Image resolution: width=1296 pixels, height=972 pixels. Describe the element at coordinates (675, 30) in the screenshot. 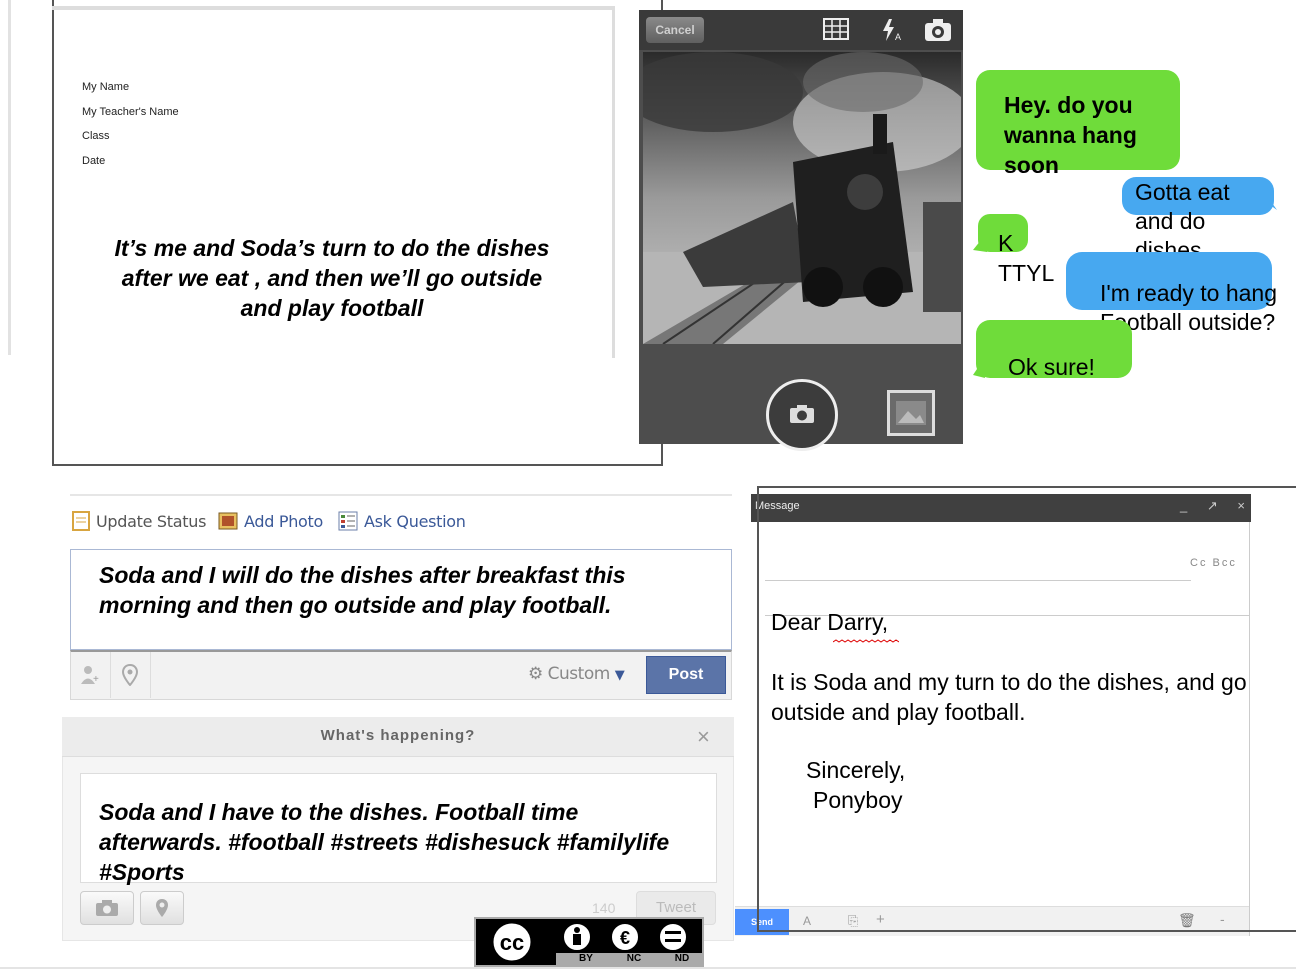

I see `camera-cancel-button: Cancel` at that location.